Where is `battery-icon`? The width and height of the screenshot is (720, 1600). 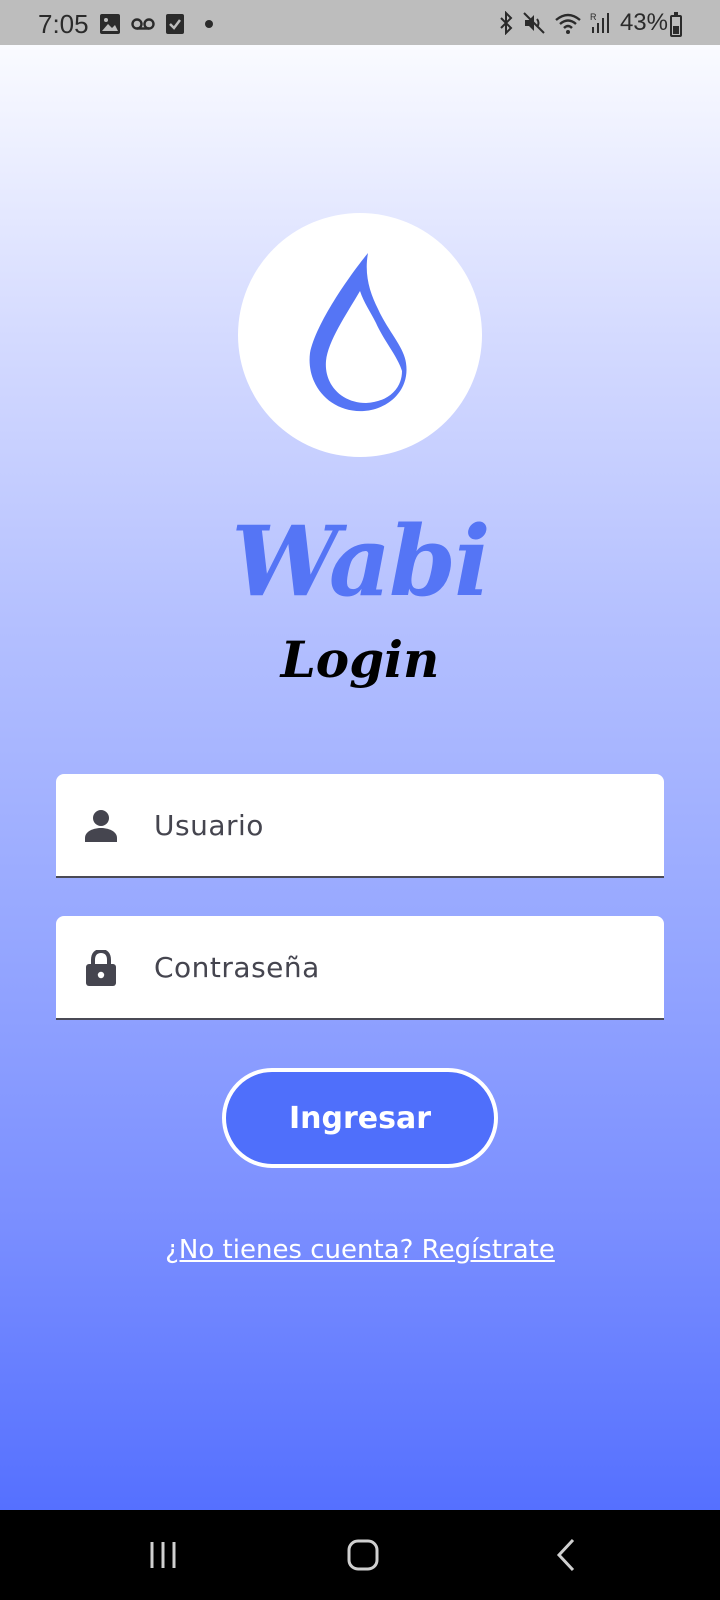
battery-icon is located at coordinates (676, 24).